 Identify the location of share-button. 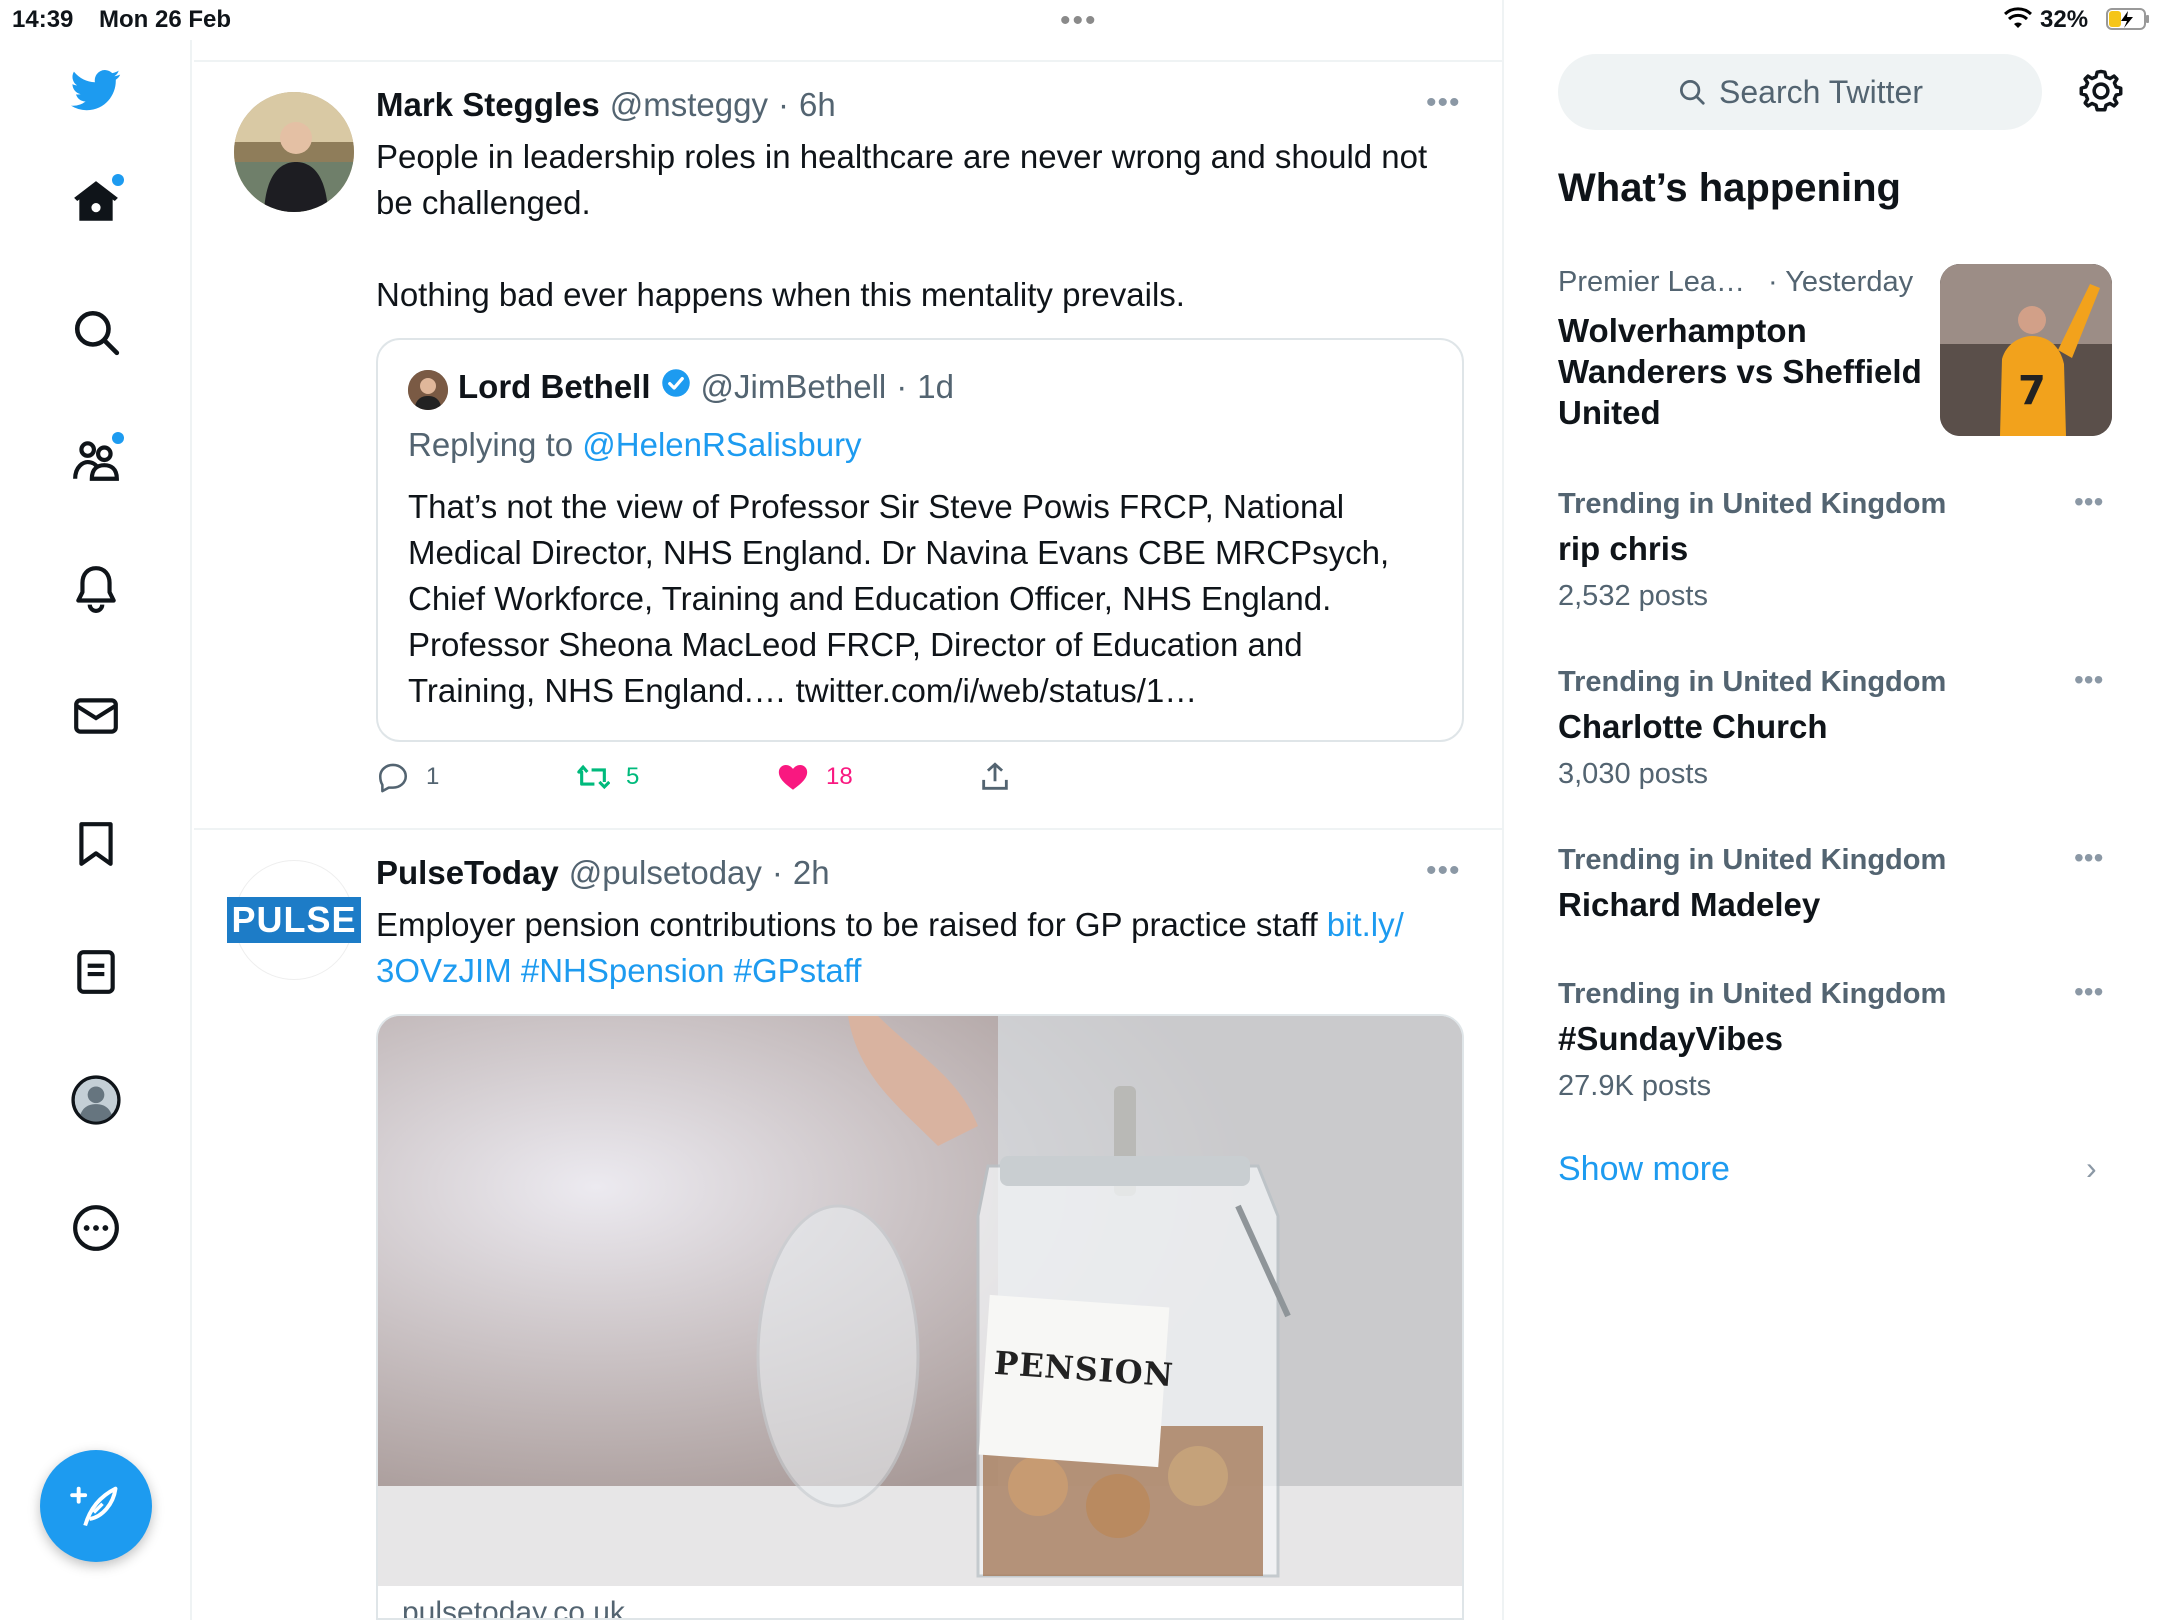
(995, 777).